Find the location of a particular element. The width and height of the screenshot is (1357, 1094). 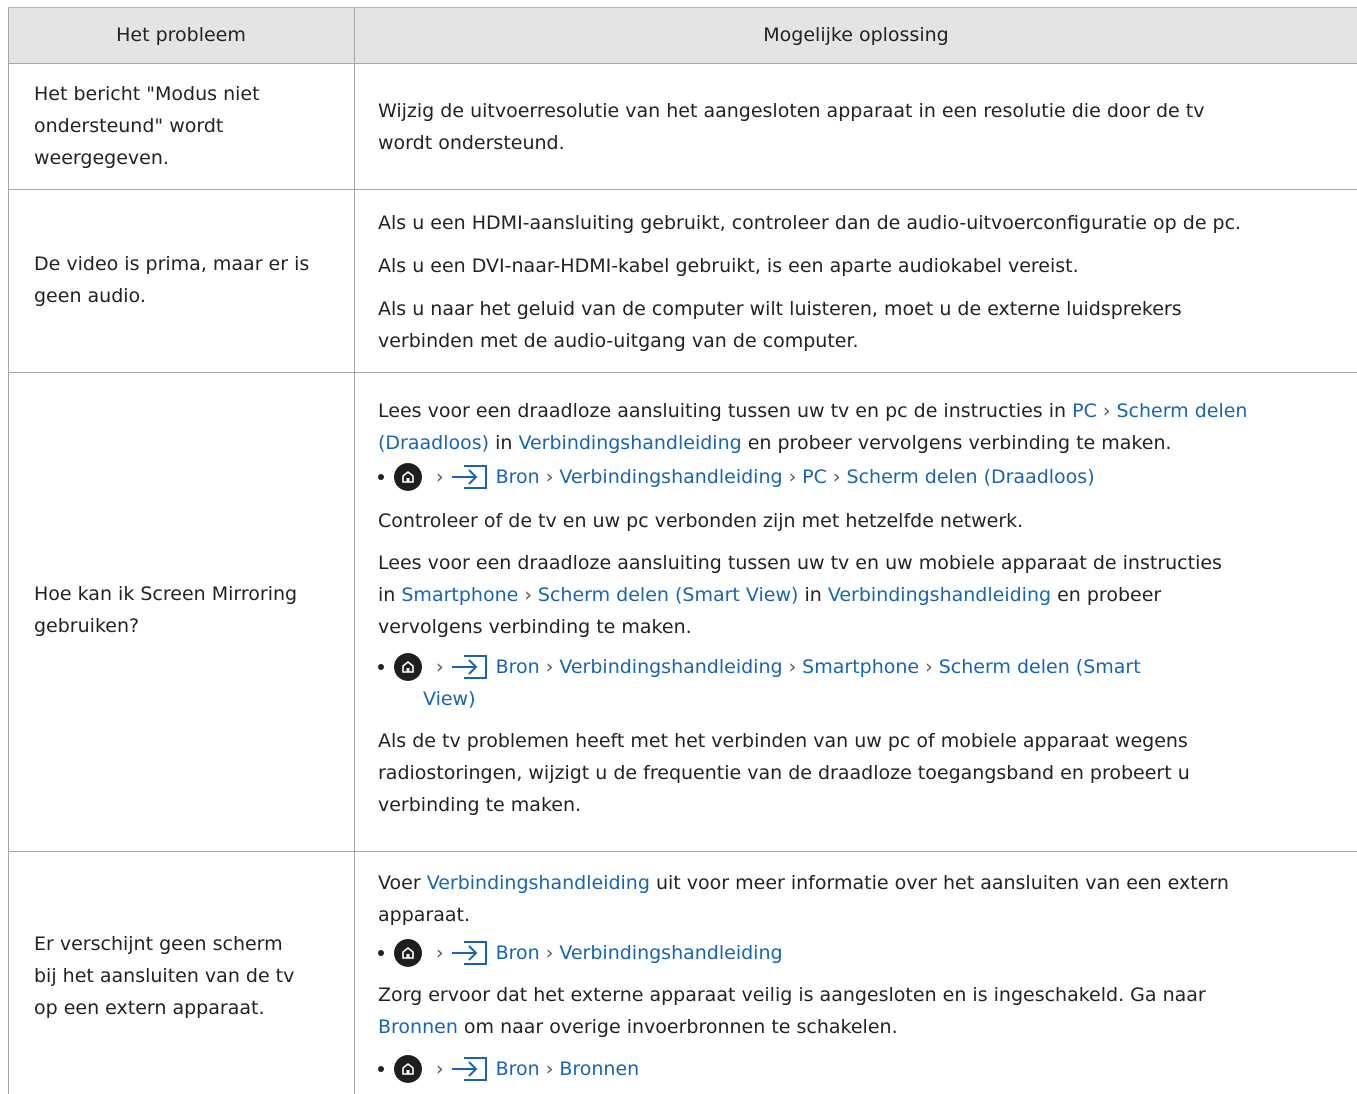

link-pc: PC is located at coordinates (1084, 411).